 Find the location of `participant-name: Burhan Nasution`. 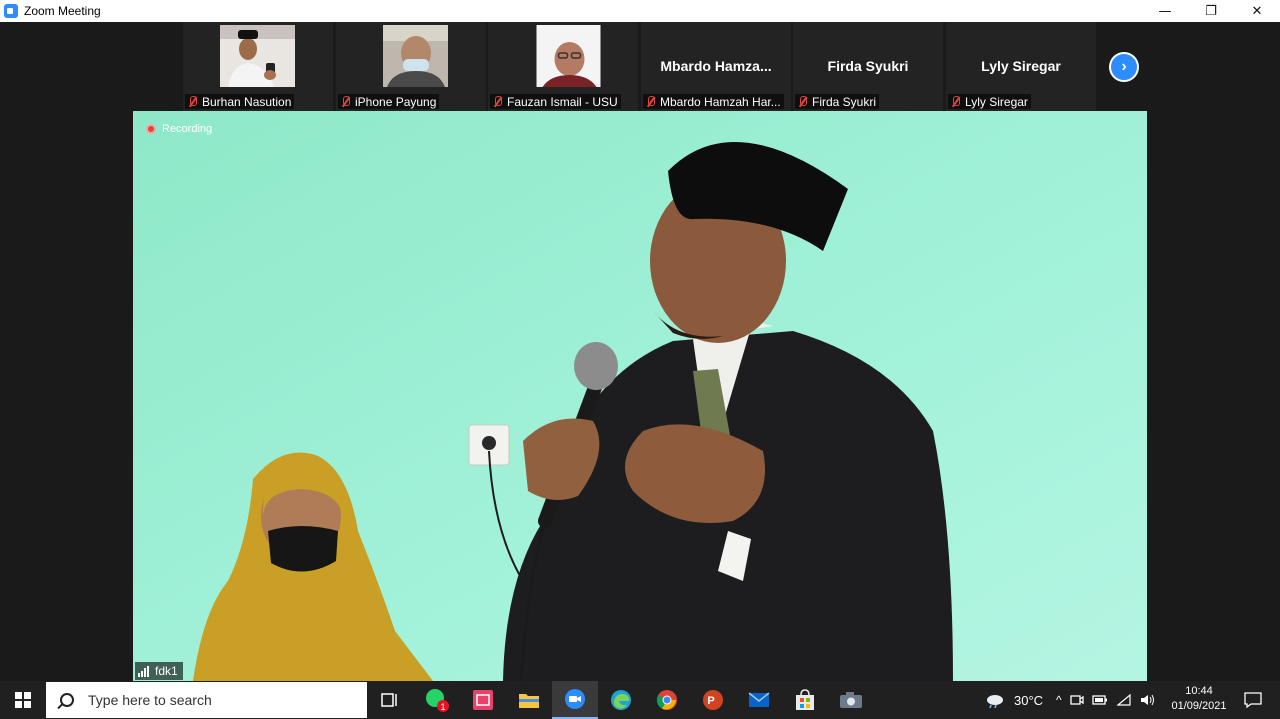

participant-name: Burhan Nasution is located at coordinates (247, 101).